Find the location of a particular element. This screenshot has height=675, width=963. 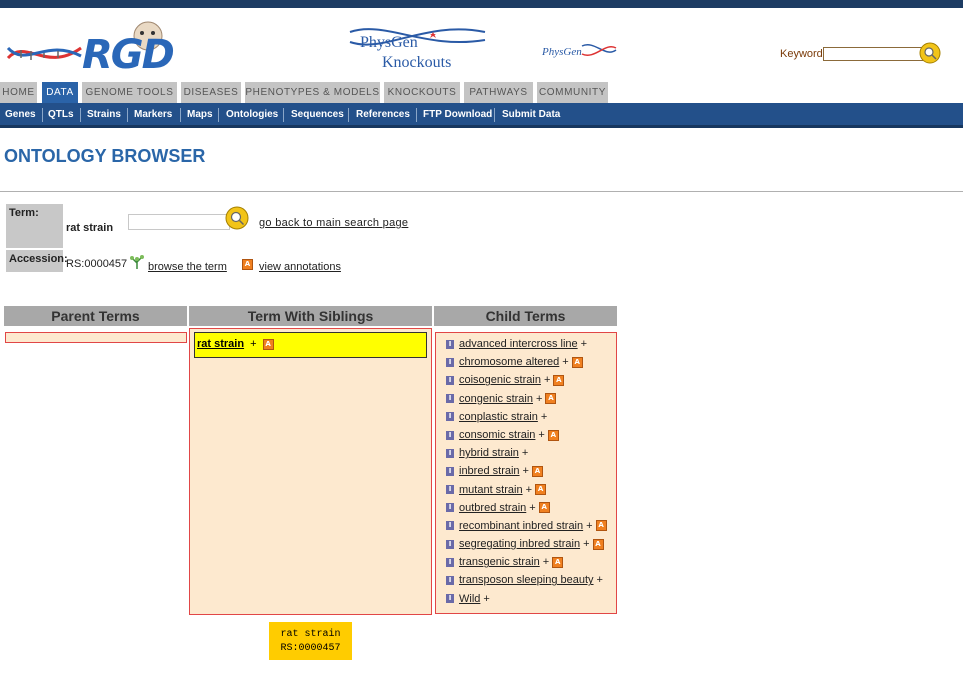

child-term-link: outbred strain is located at coordinates (492, 508).